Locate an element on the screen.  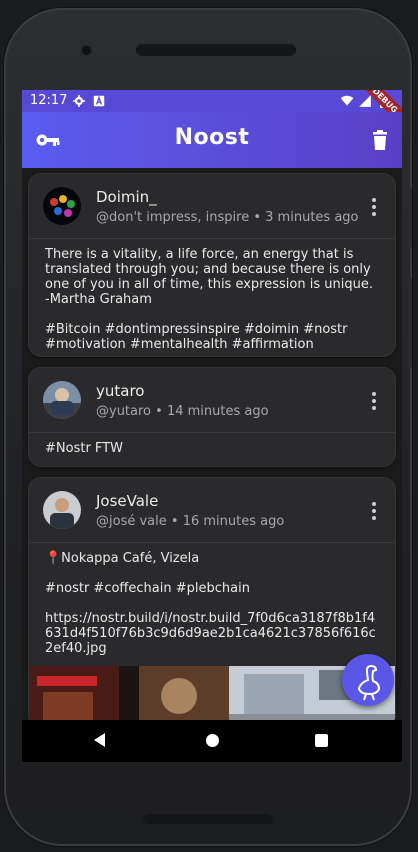
back-button is located at coordinates (99, 740).